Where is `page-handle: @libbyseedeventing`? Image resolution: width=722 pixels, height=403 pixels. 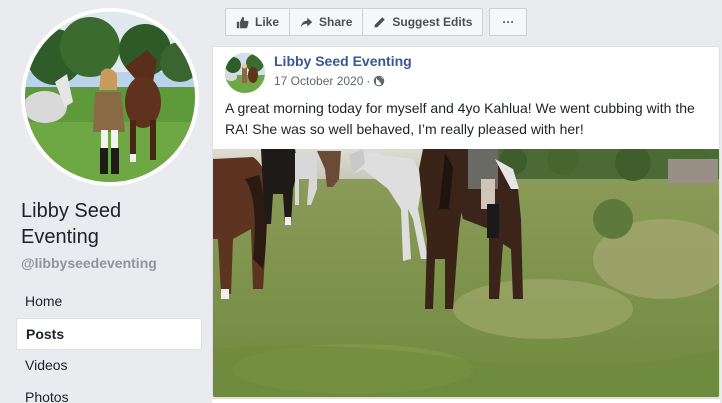
page-handle: @libbyseedeventing is located at coordinates (89, 263).